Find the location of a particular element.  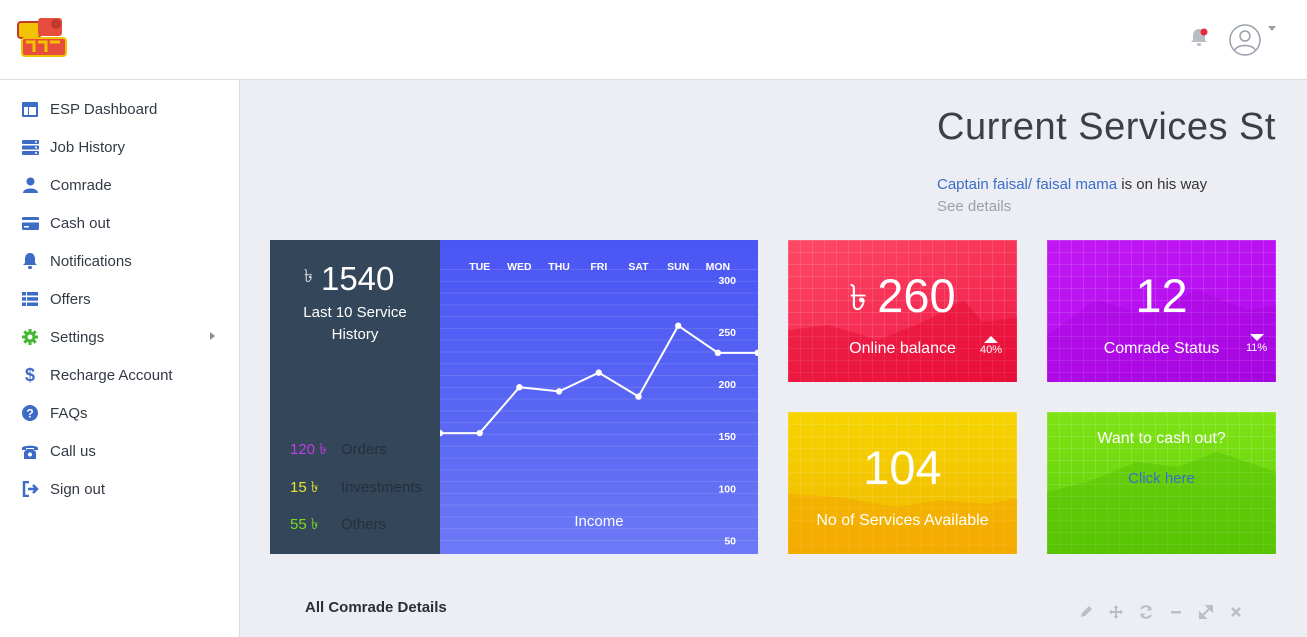

stat-orders: 120 ৳ Orders is located at coordinates (338, 450).